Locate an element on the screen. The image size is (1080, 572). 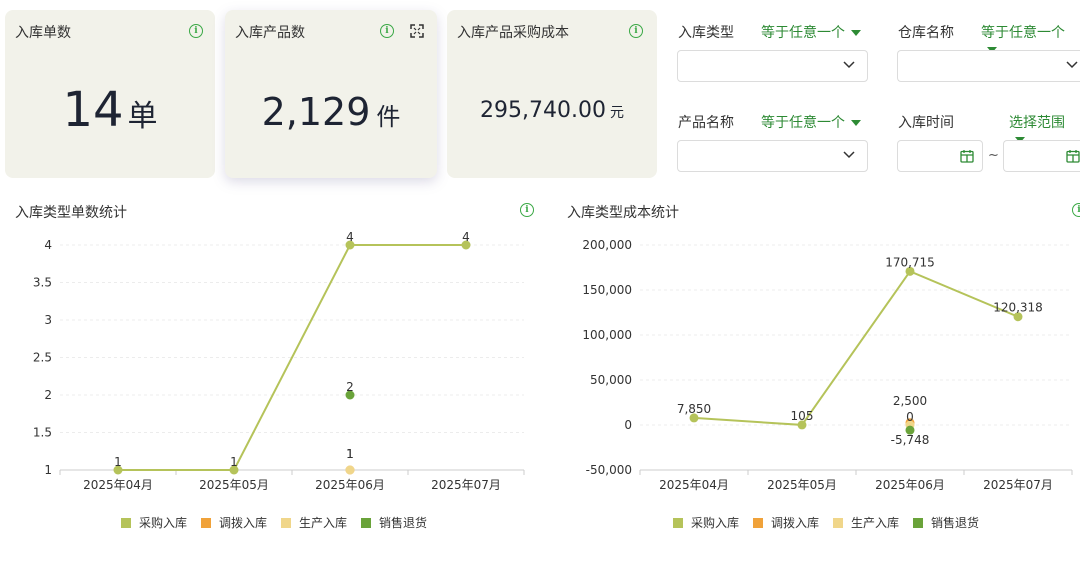
type-select is located at coordinates (772, 66).